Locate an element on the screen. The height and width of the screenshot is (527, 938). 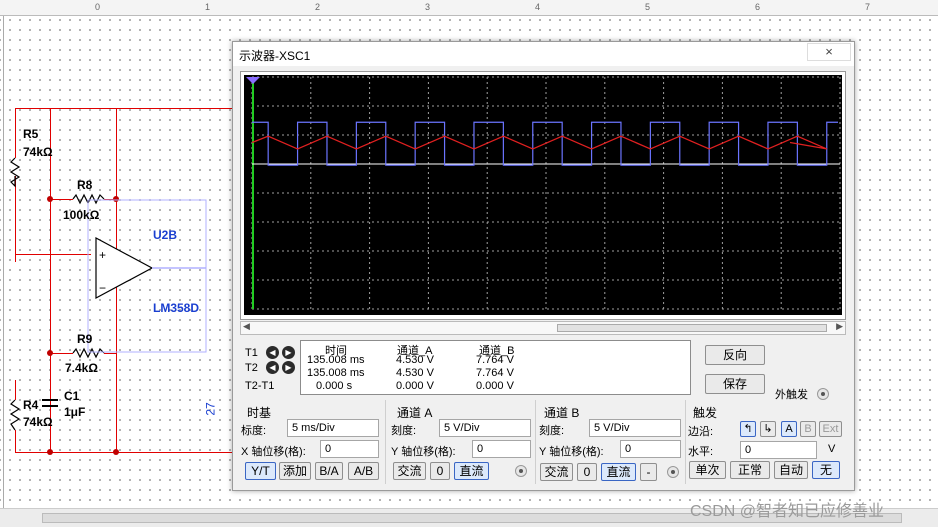
trigger-edge-label: 边沿: is located at coordinates (701, 432).